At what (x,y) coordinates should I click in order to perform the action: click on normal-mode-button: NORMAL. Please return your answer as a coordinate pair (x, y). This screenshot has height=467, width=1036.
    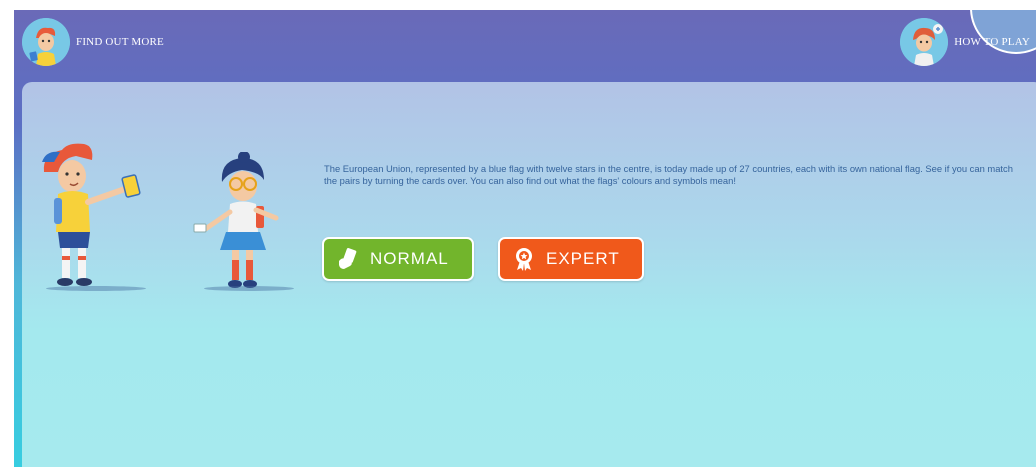
    Looking at the image, I should click on (398, 259).